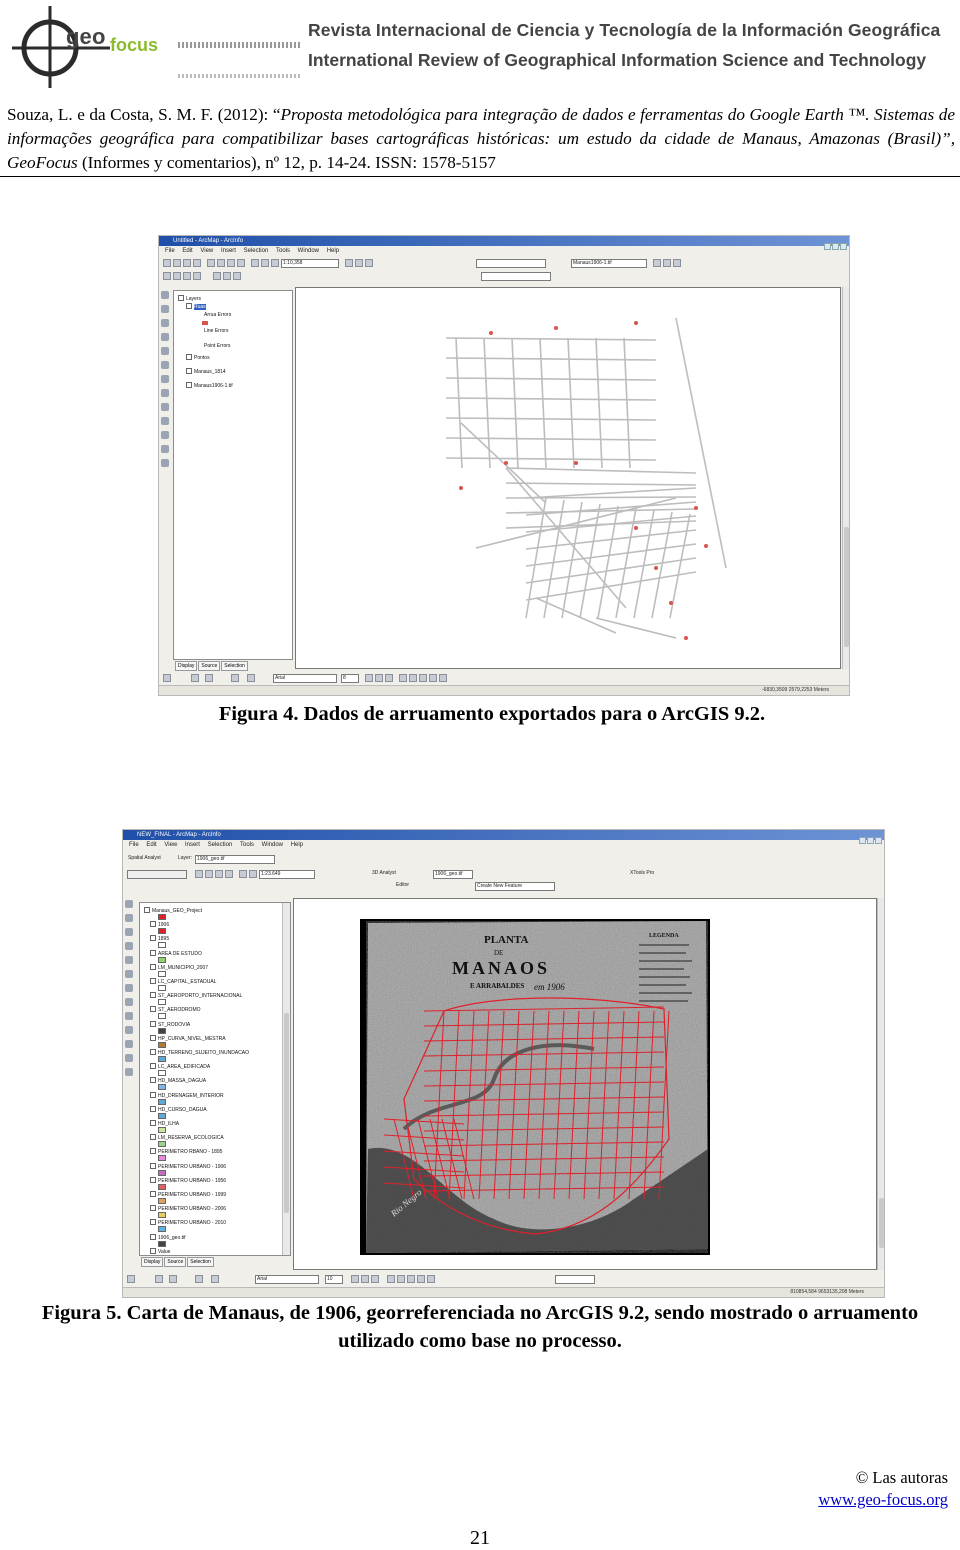 Image resolution: width=960 pixels, height=1550 pixels. Describe the element at coordinates (164, 1123) in the screenshot. I see `toc-layer: HD_ILHA` at that location.